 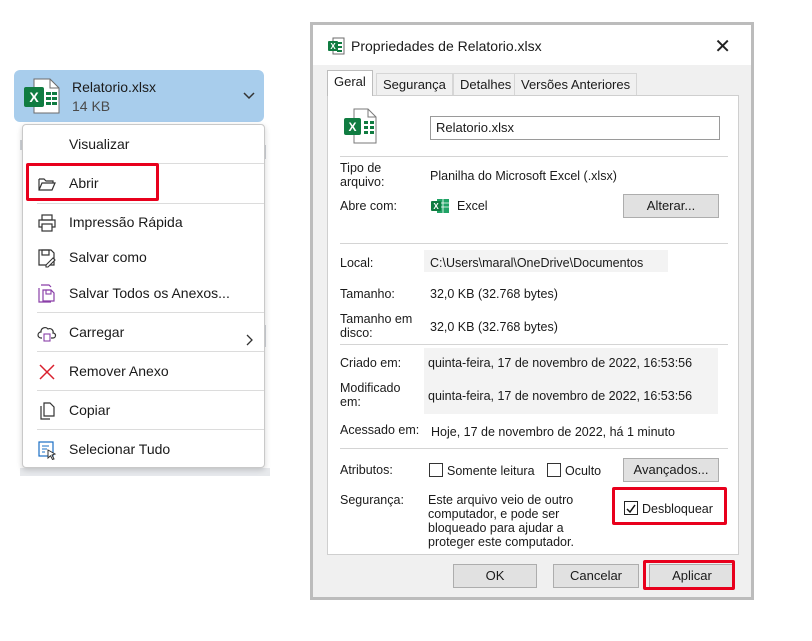 What do you see at coordinates (722, 46) in the screenshot?
I see `close-icon: ✕` at bounding box center [722, 46].